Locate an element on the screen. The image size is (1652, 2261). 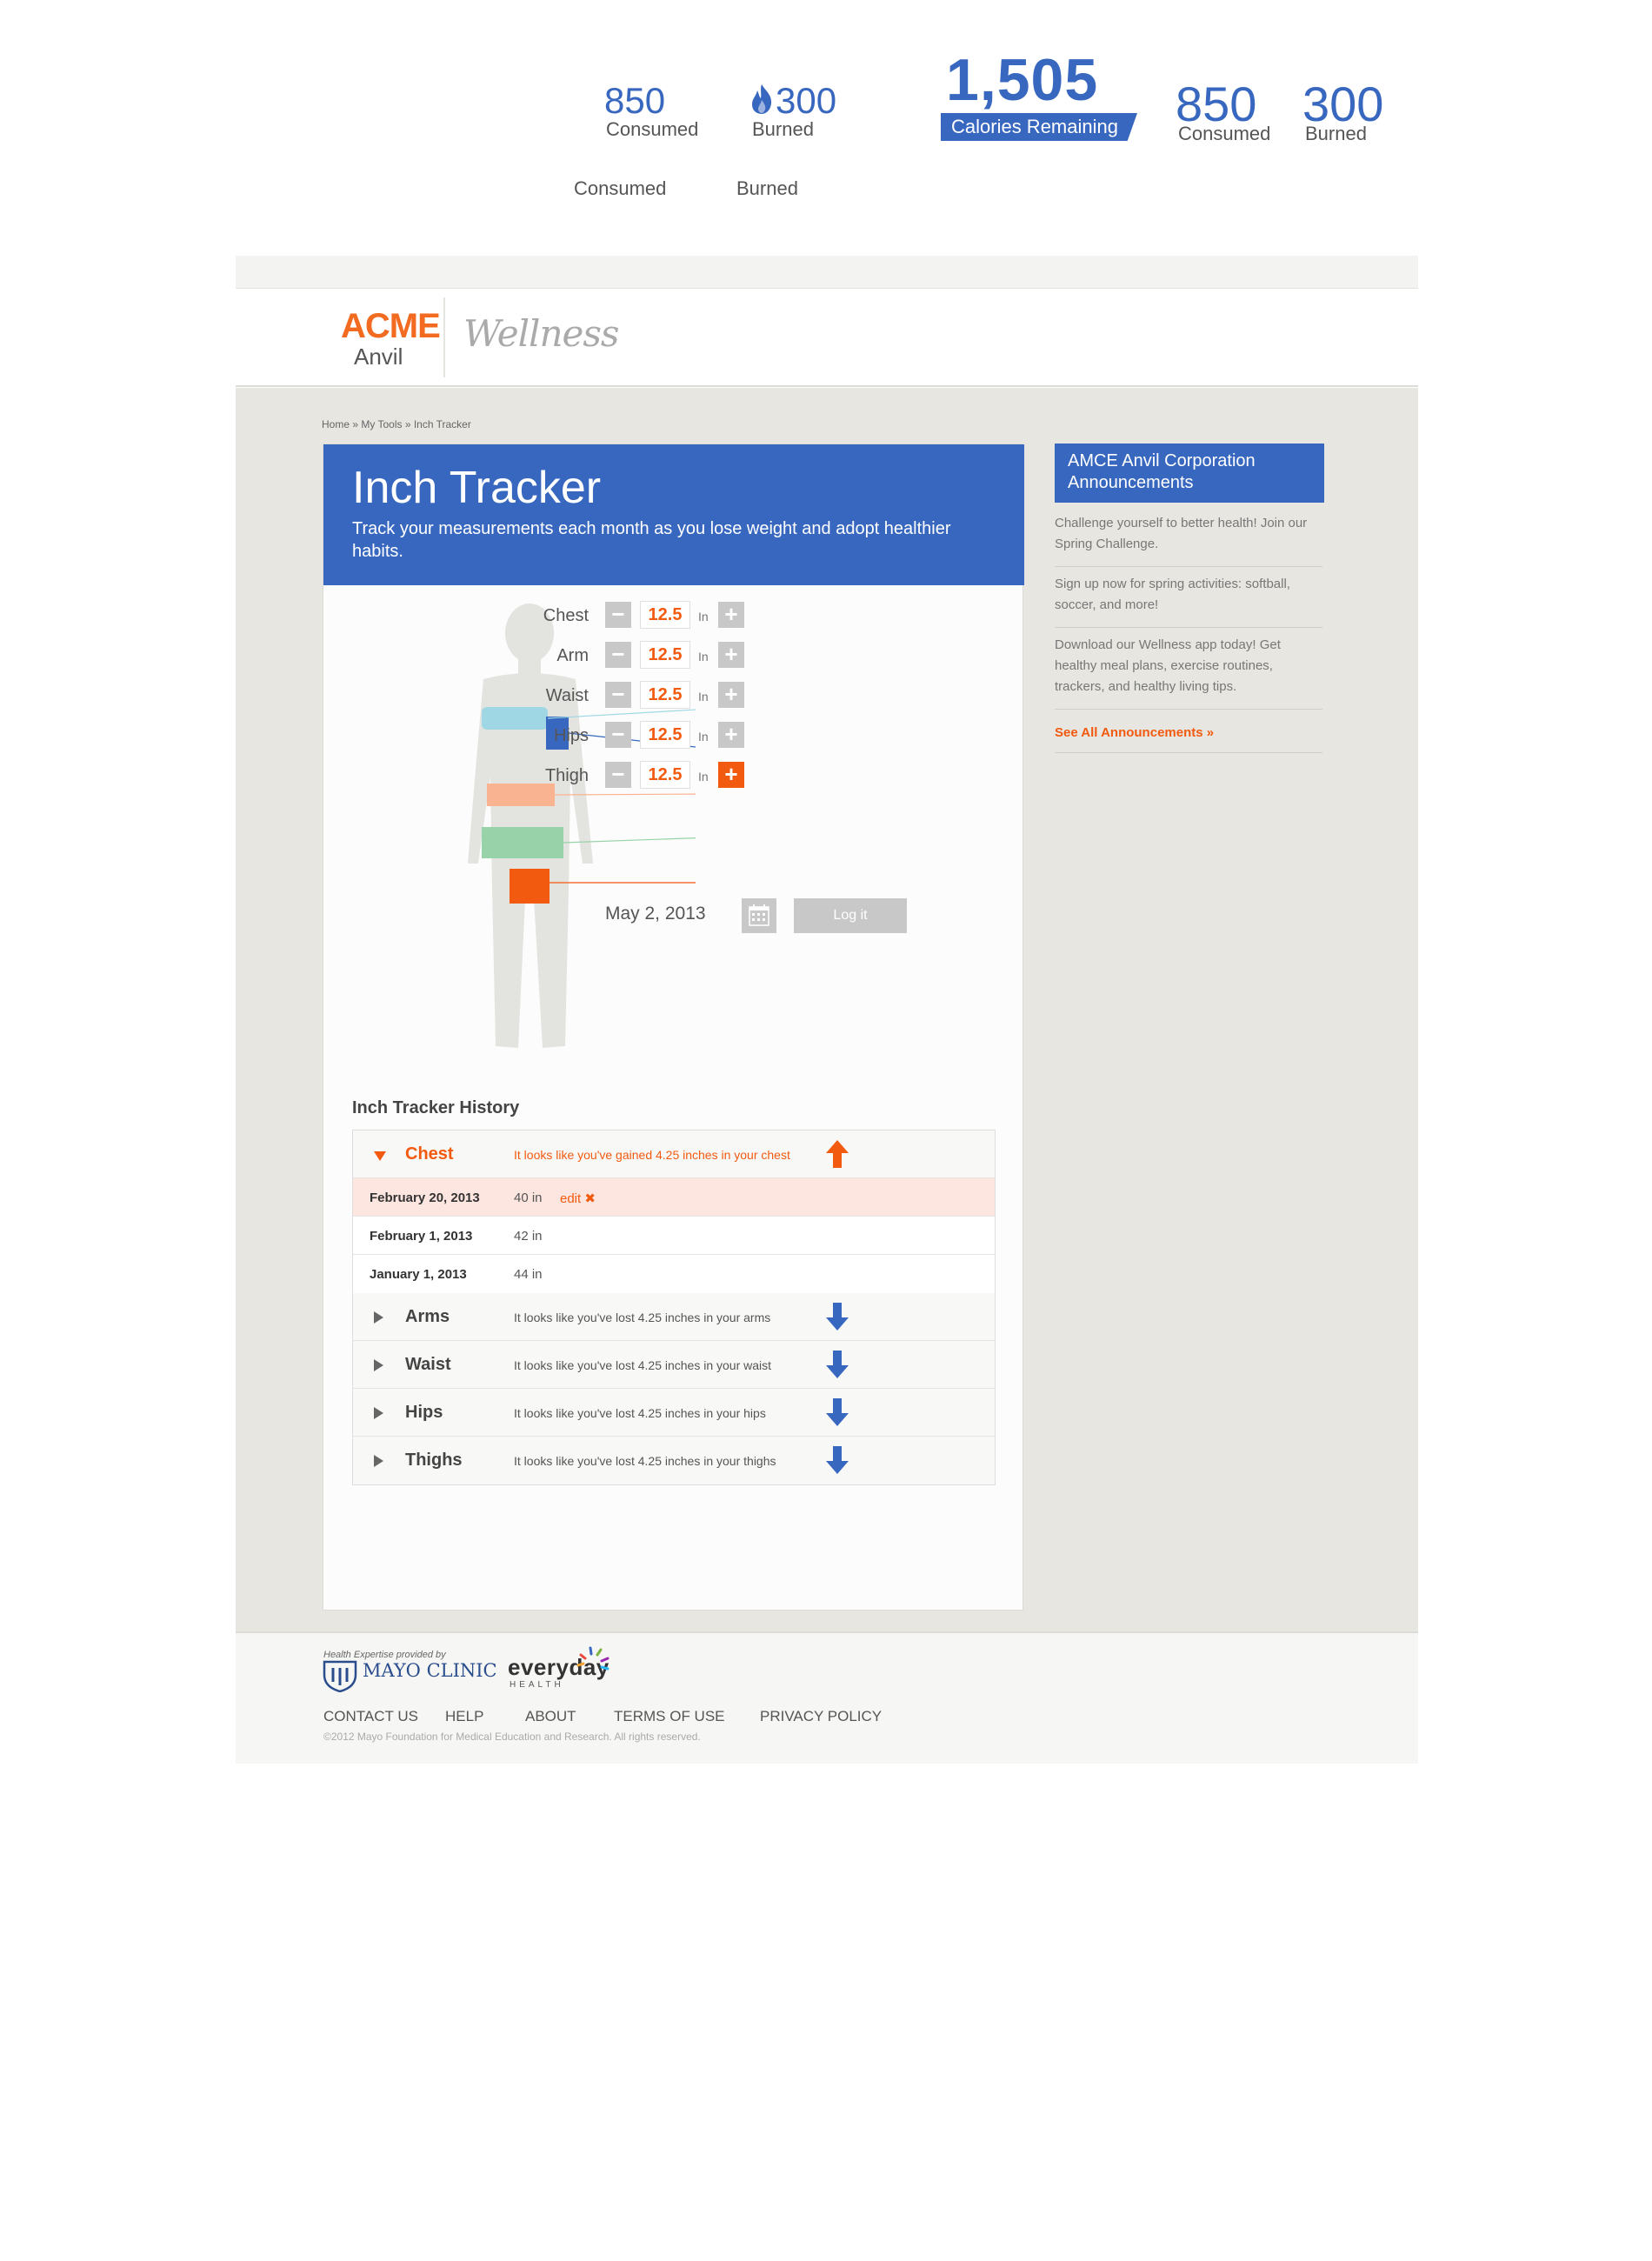
history-entry-row: February 20, 2013 40 in edit ✖ is located at coordinates (674, 1197).